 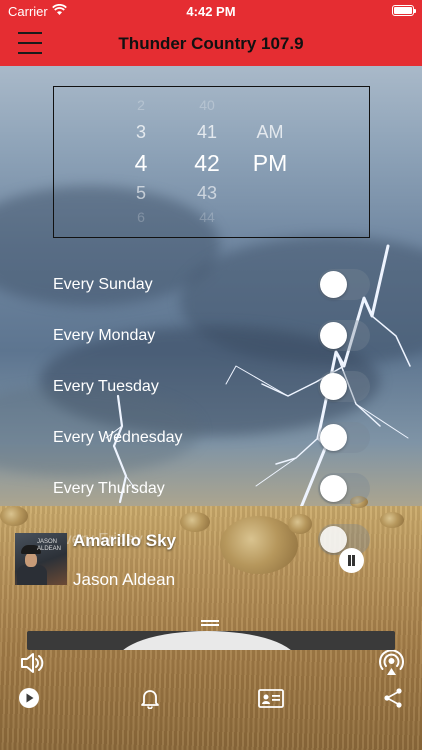 I want to click on toggle-sunday, so click(x=344, y=284).